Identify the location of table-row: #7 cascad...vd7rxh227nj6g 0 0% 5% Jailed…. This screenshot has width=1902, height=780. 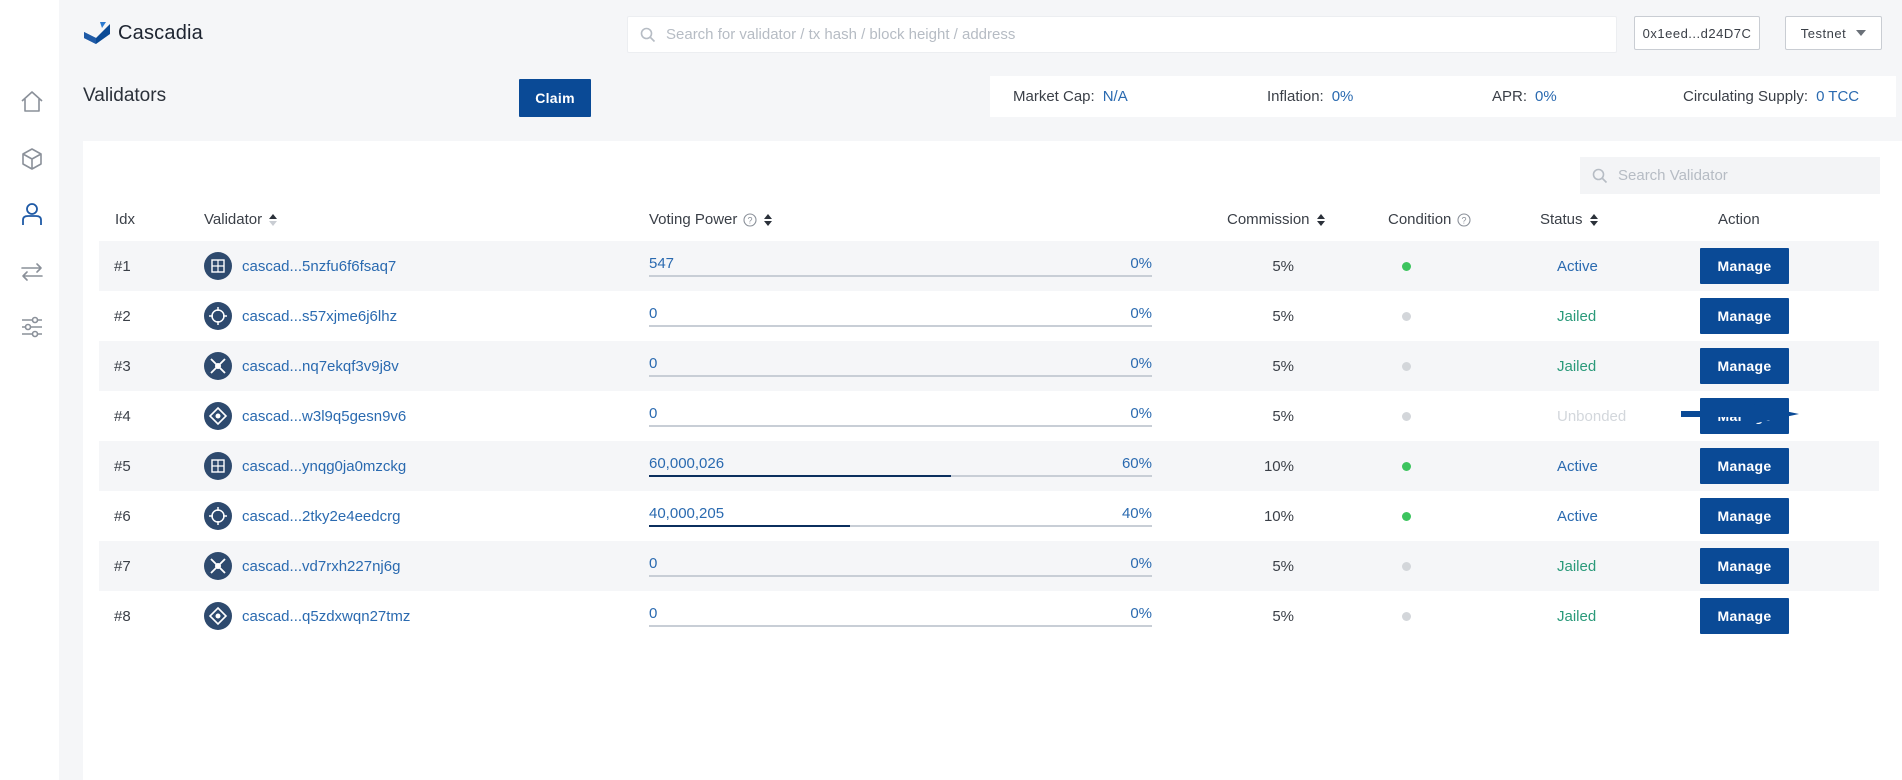
(989, 566).